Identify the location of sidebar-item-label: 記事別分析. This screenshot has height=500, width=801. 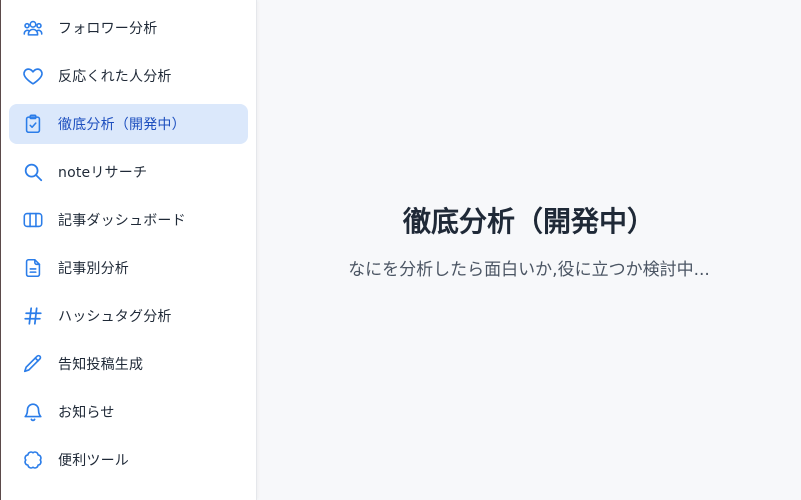
(93, 269).